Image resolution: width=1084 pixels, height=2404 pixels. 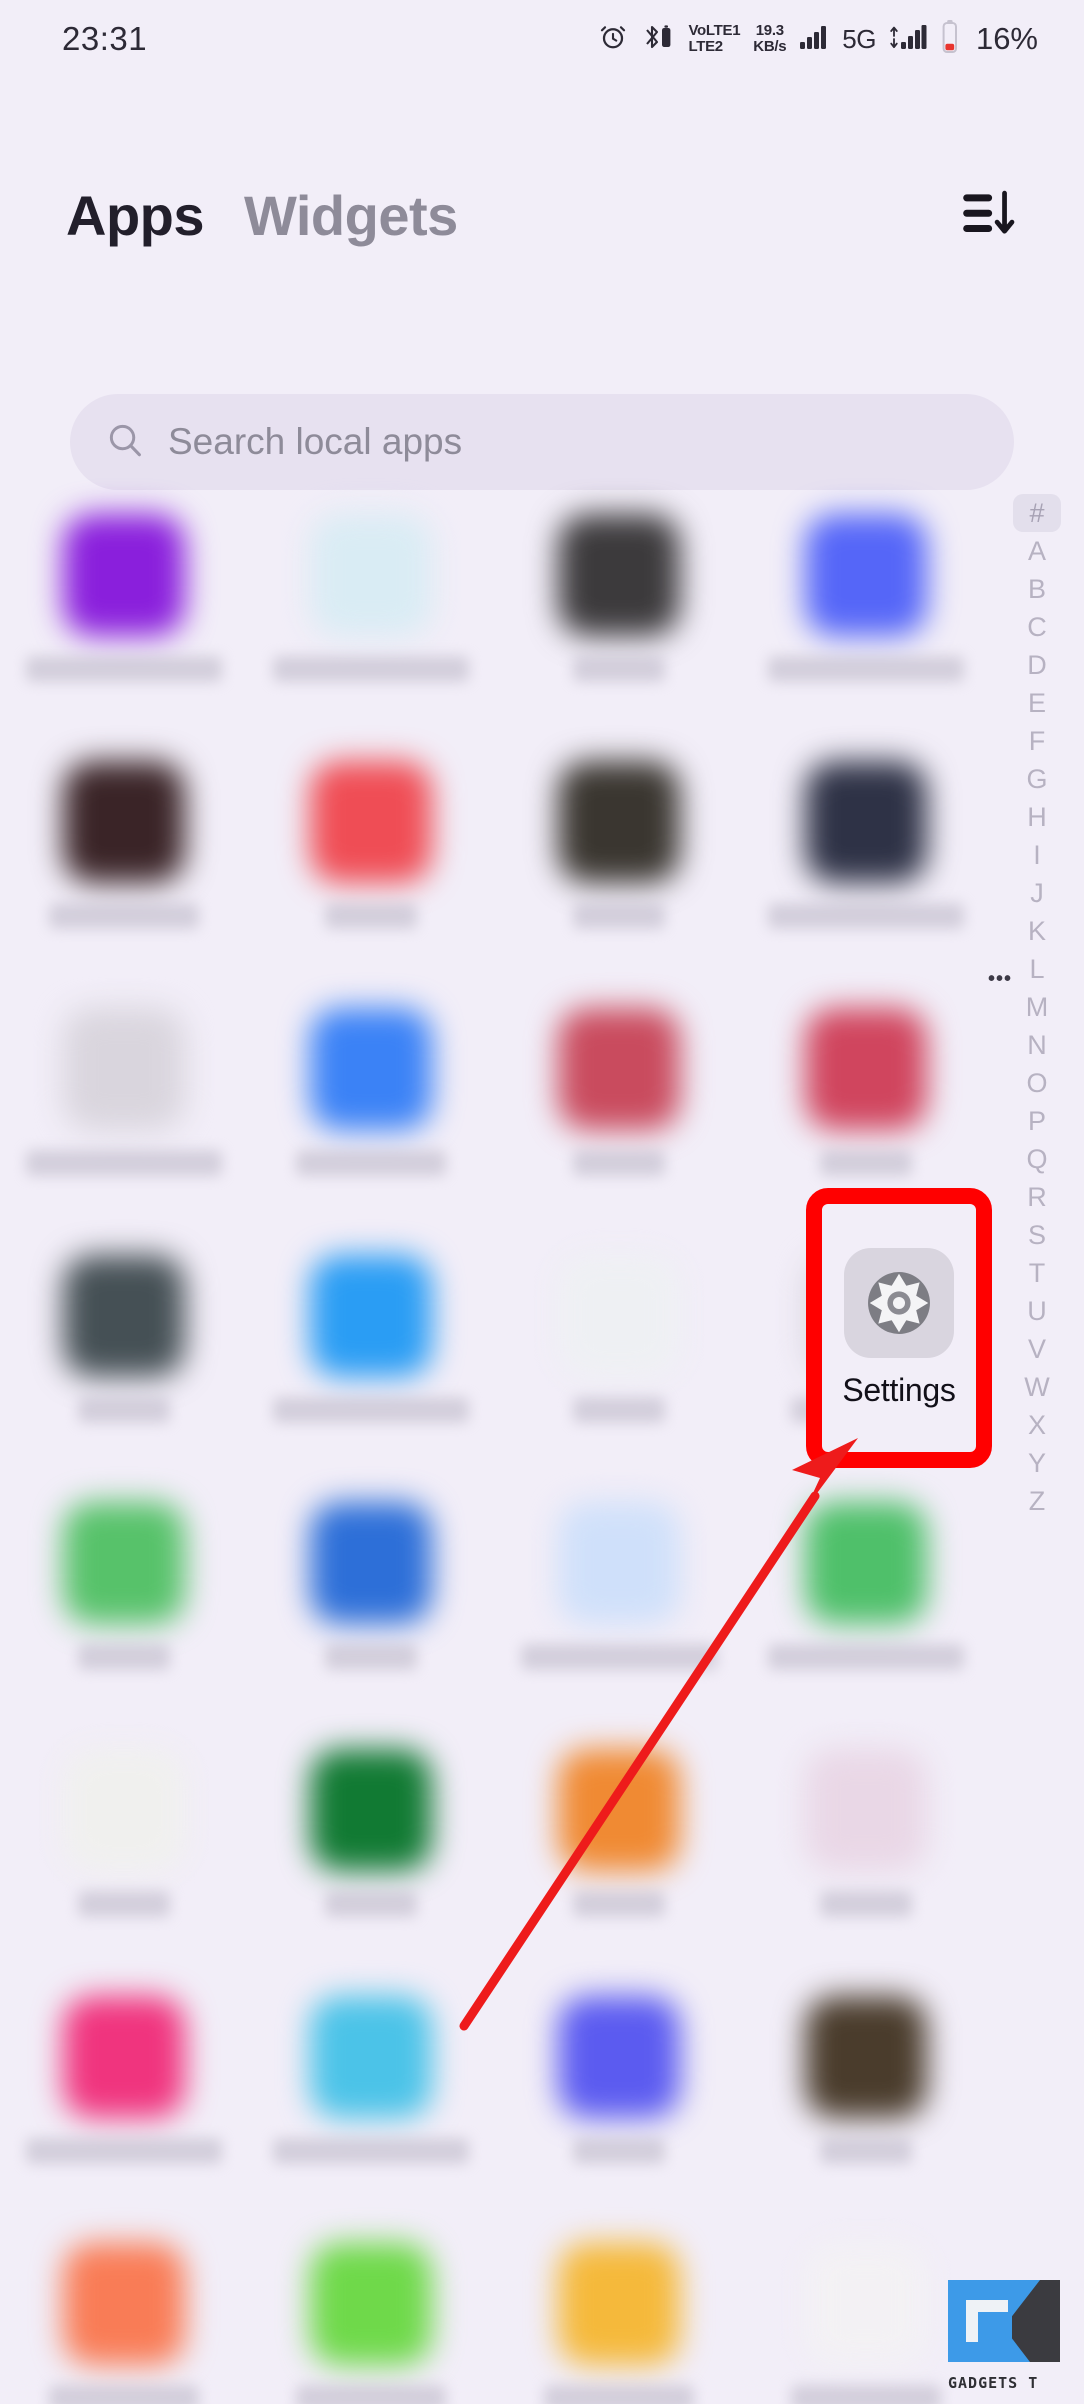 What do you see at coordinates (1000, 979) in the screenshot?
I see `alphabet-drag-handle: •••` at bounding box center [1000, 979].